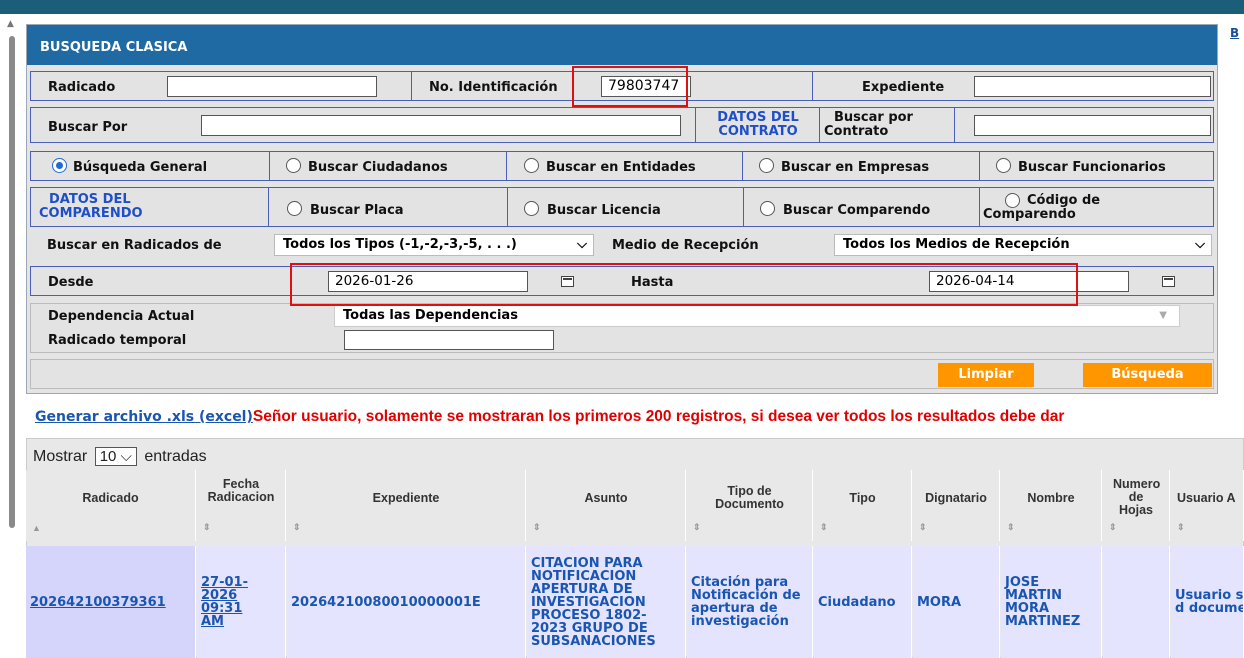 This screenshot has width=1244, height=658. Describe the element at coordinates (134, 245) in the screenshot. I see `radicados-de-label: Buscar en Radicados de` at that location.